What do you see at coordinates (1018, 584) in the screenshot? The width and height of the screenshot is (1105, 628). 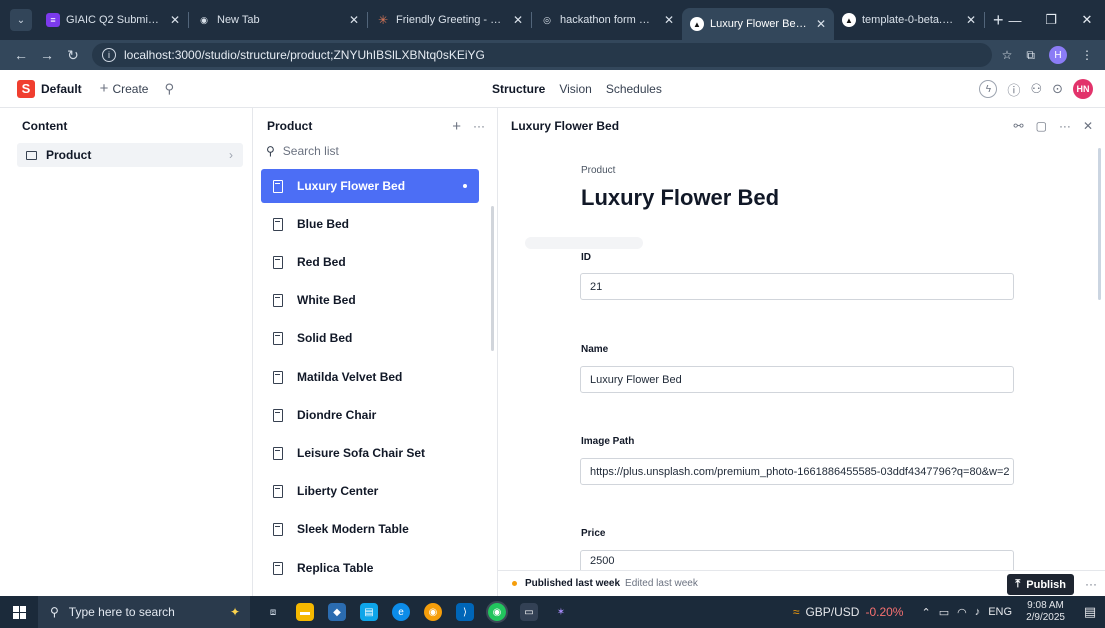 I see `publish-upload-icon: ⤒` at bounding box center [1018, 584].